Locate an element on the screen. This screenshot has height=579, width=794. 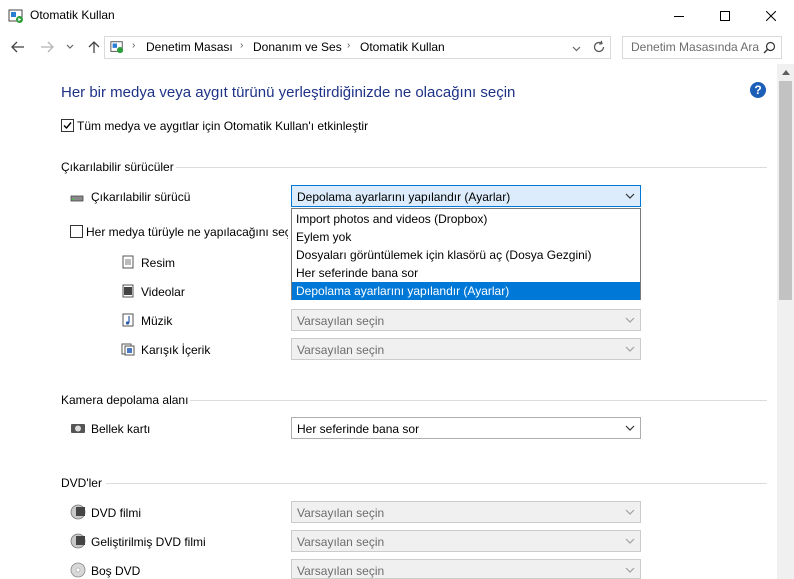
dropdown-option: Import photos and videos (Dropbox) is located at coordinates (466, 219).